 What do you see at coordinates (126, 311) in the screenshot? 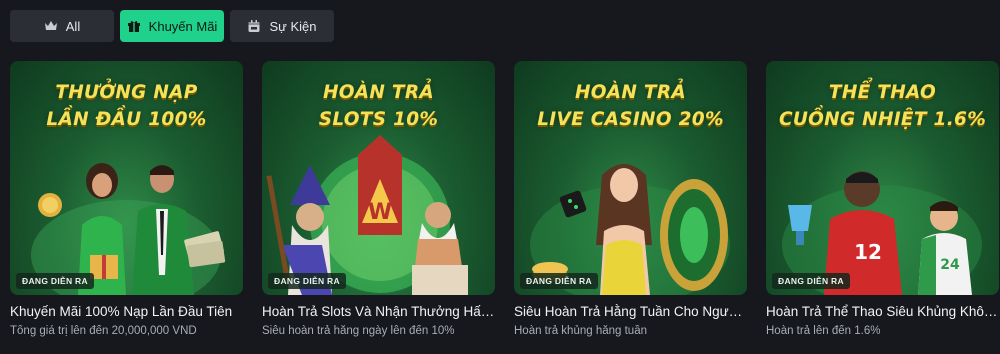
I see `promotion-title: Khuyến Mãi 100% Nạp Lần Đầu Tiên` at bounding box center [126, 311].